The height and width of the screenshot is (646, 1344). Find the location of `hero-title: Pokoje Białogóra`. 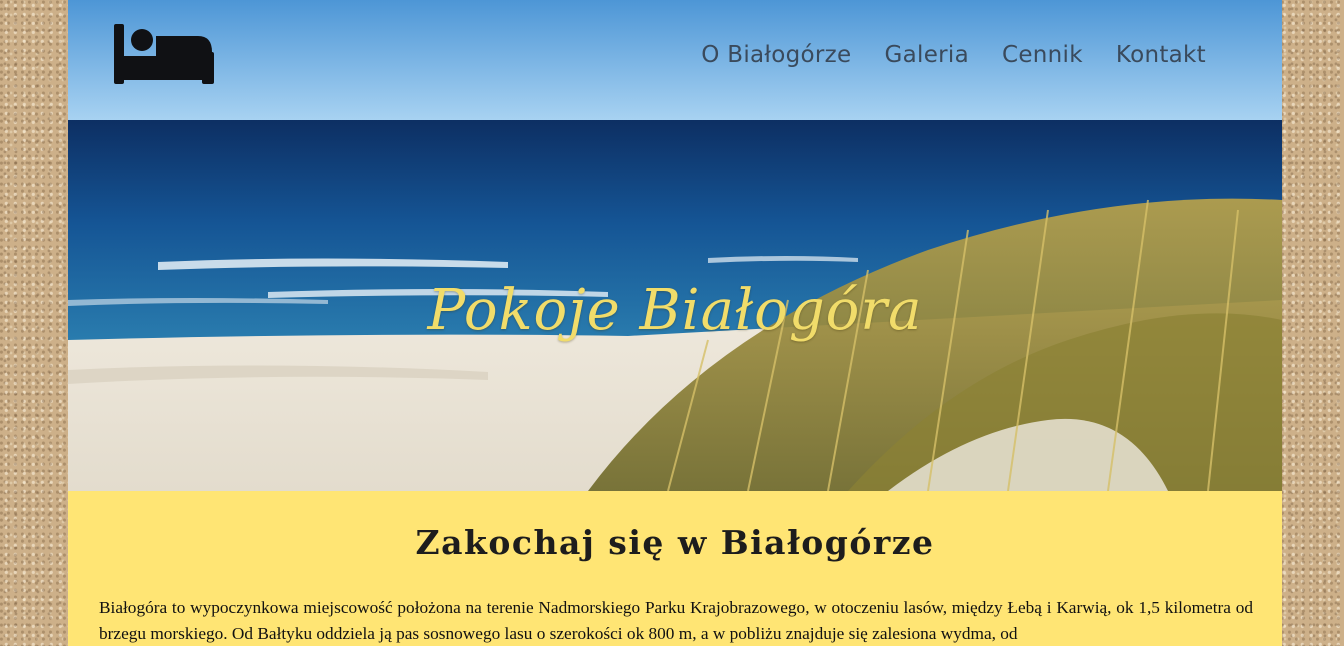

hero-title: Pokoje Białogóra is located at coordinates (675, 310).